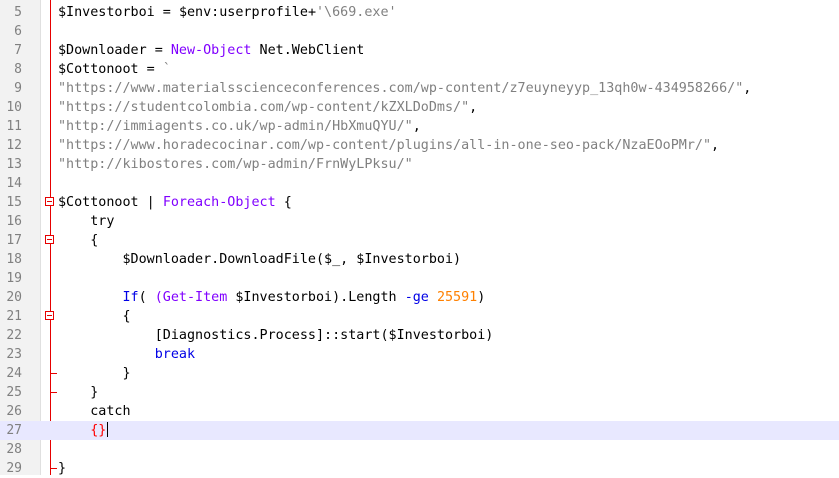 This screenshot has height=478, width=839. I want to click on code-line: 17 {, so click(419, 240).